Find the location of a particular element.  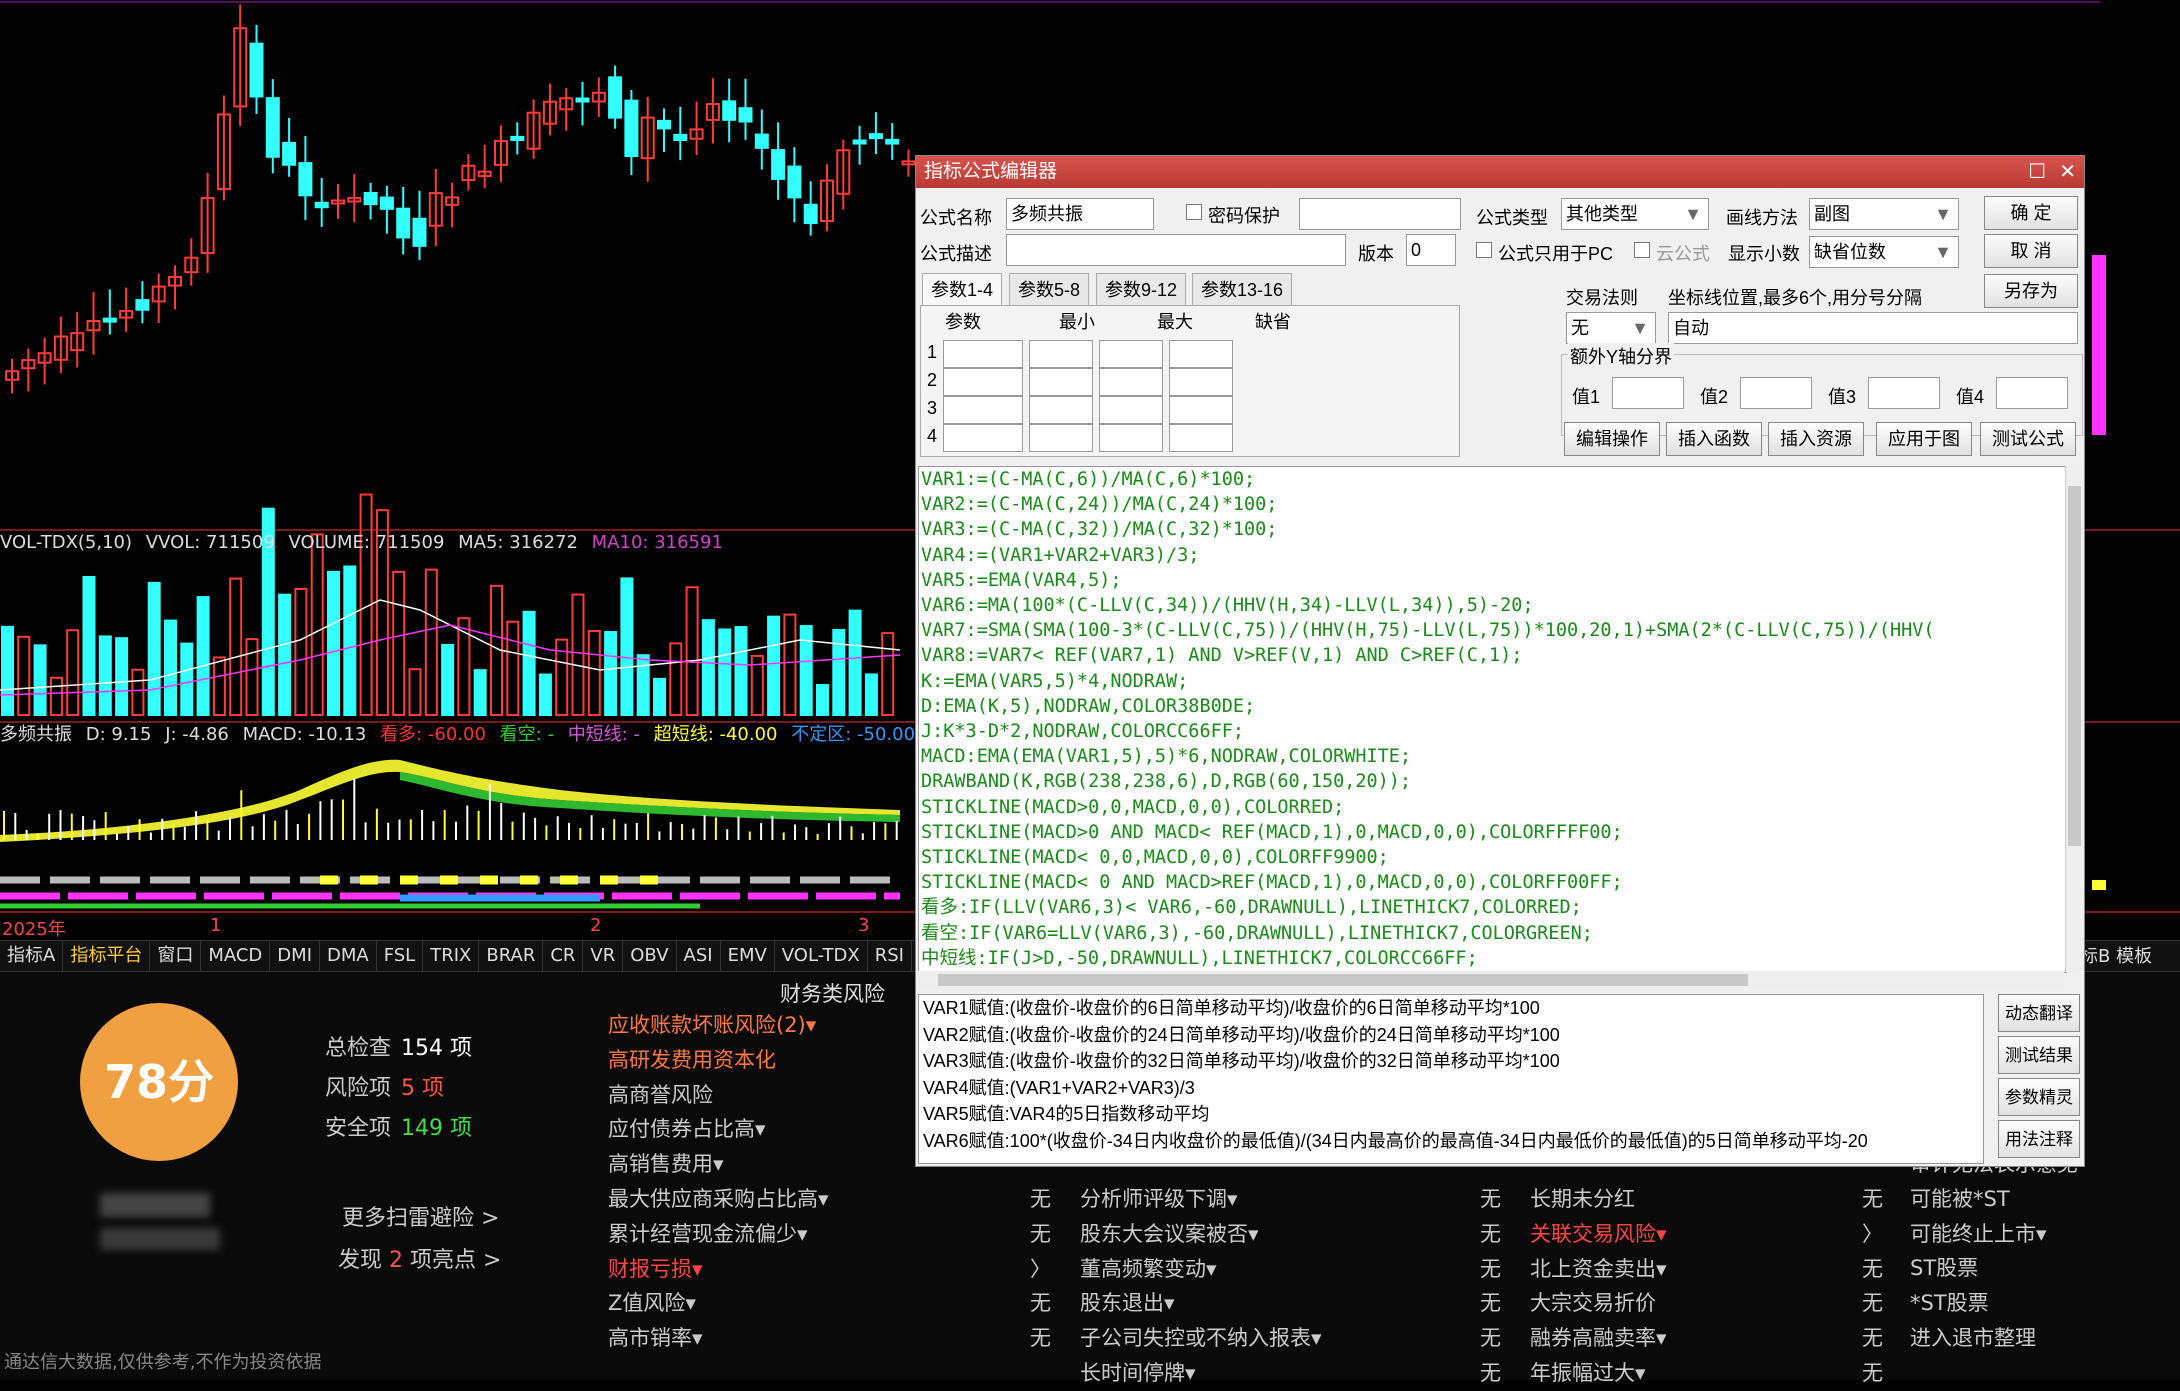

insert-function-button: 插入函数 is located at coordinates (1714, 439).